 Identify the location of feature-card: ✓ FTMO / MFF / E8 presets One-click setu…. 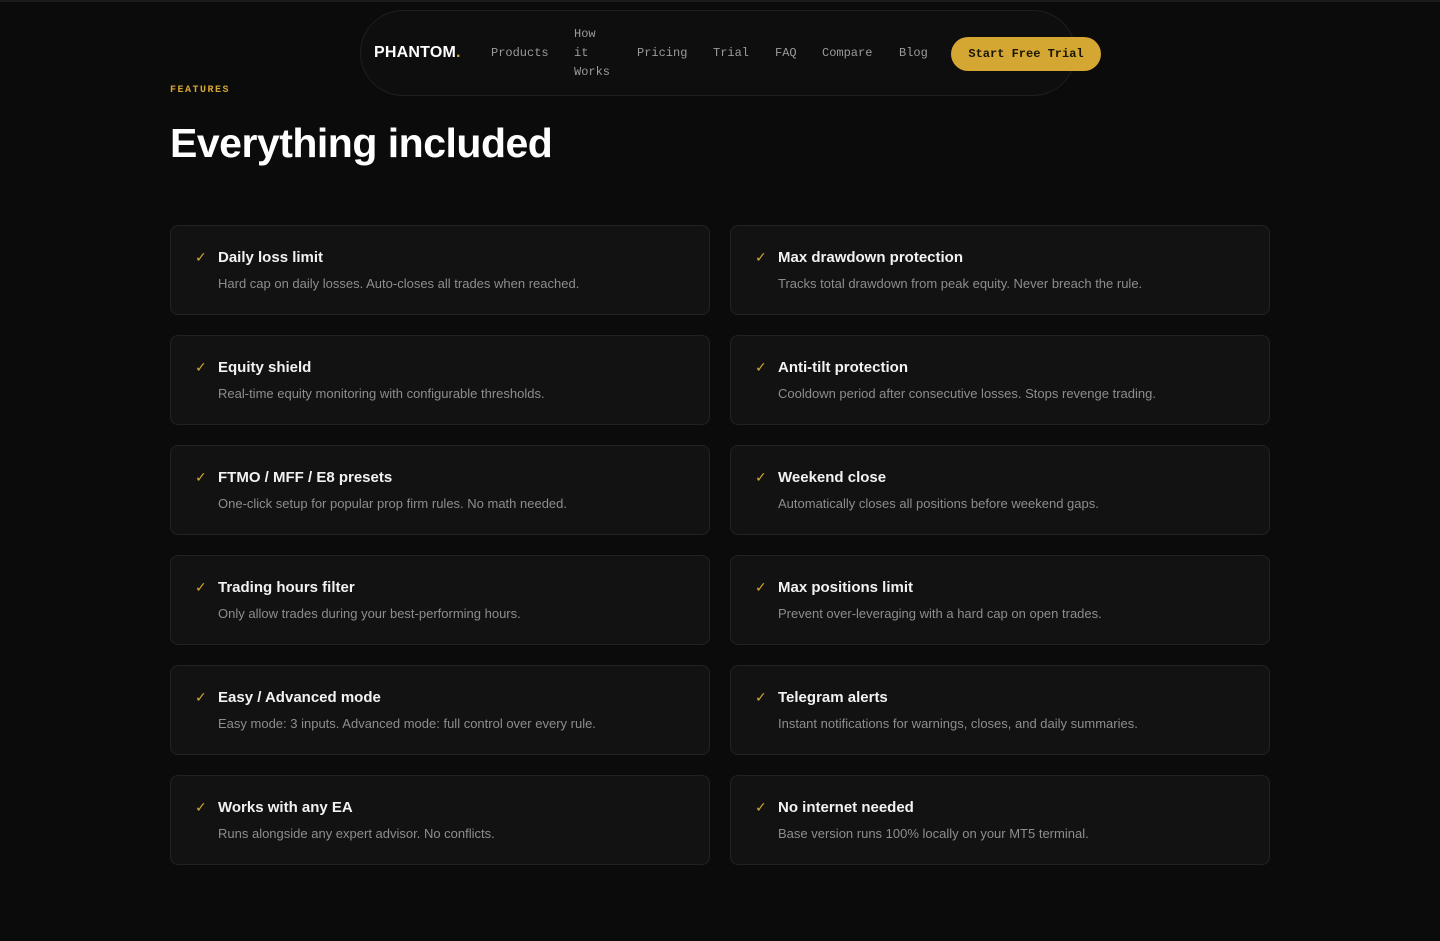
(440, 490).